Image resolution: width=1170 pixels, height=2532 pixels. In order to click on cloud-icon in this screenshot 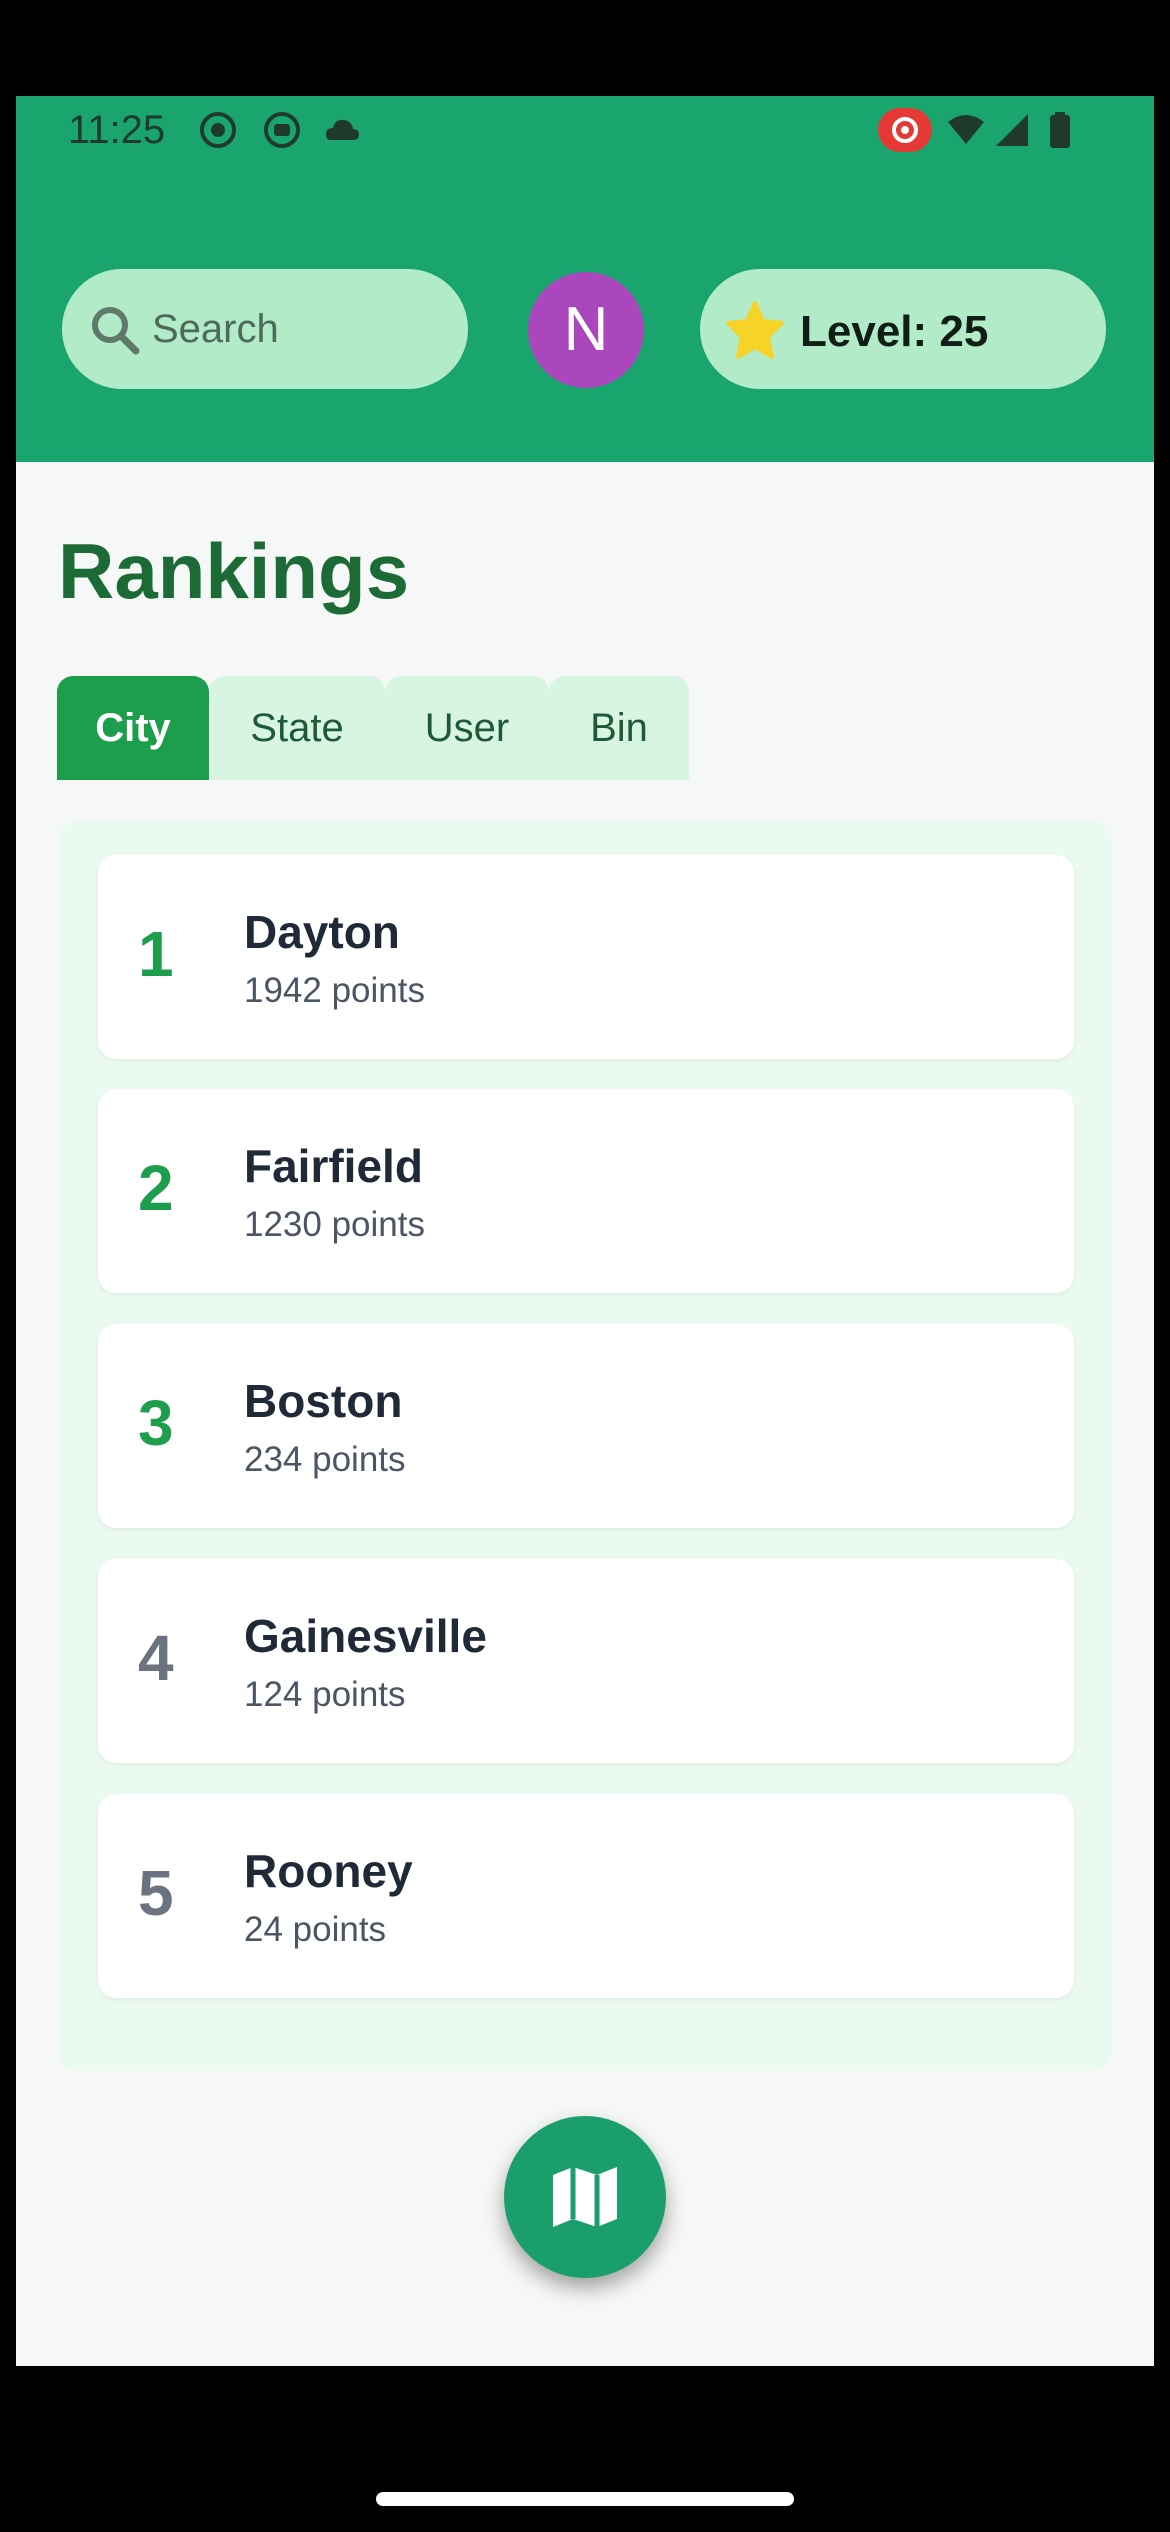, I will do `click(342, 129)`.